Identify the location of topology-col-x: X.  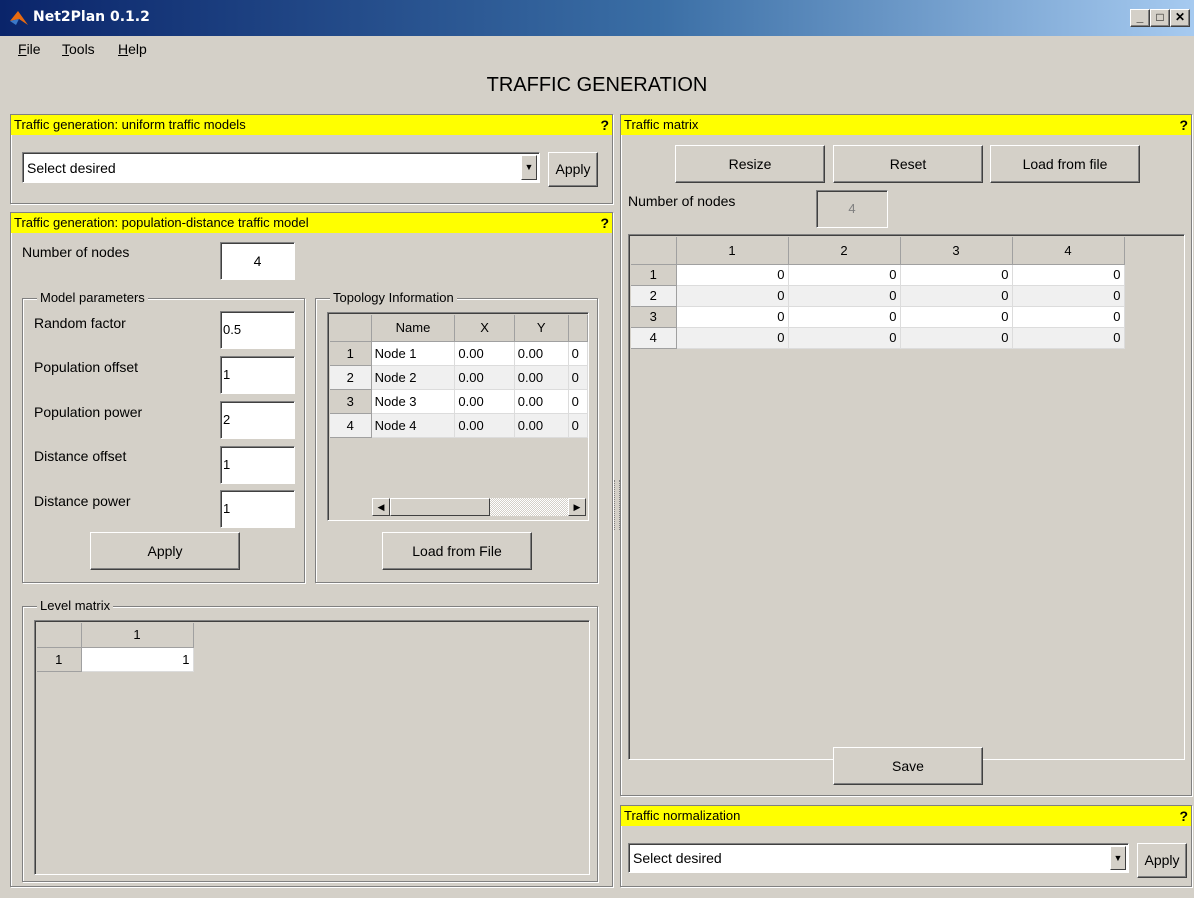
(484, 328).